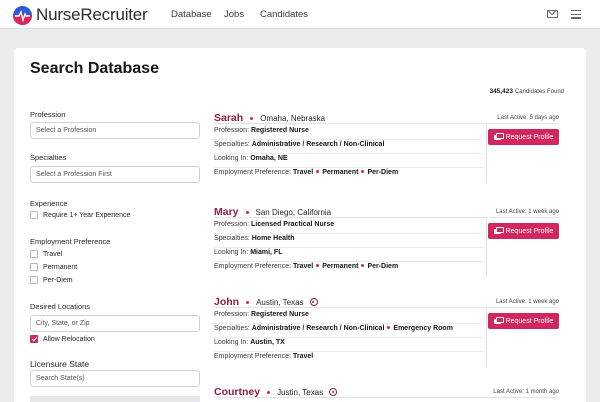 This screenshot has width=600, height=402. I want to click on perdiem-option-label: Per-Diem, so click(58, 280).